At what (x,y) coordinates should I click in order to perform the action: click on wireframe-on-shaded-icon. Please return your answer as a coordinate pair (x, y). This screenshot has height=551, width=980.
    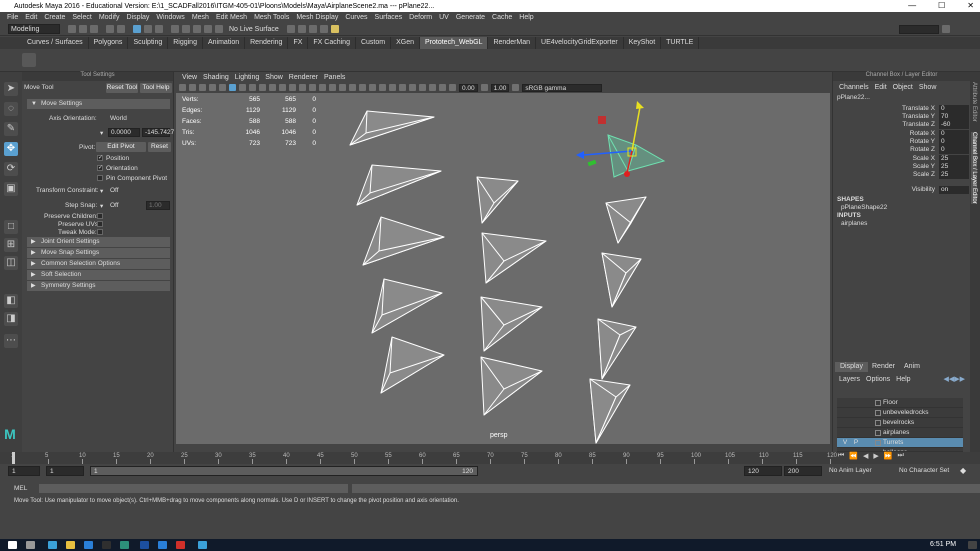
    Looking at the image, I should click on (332, 87).